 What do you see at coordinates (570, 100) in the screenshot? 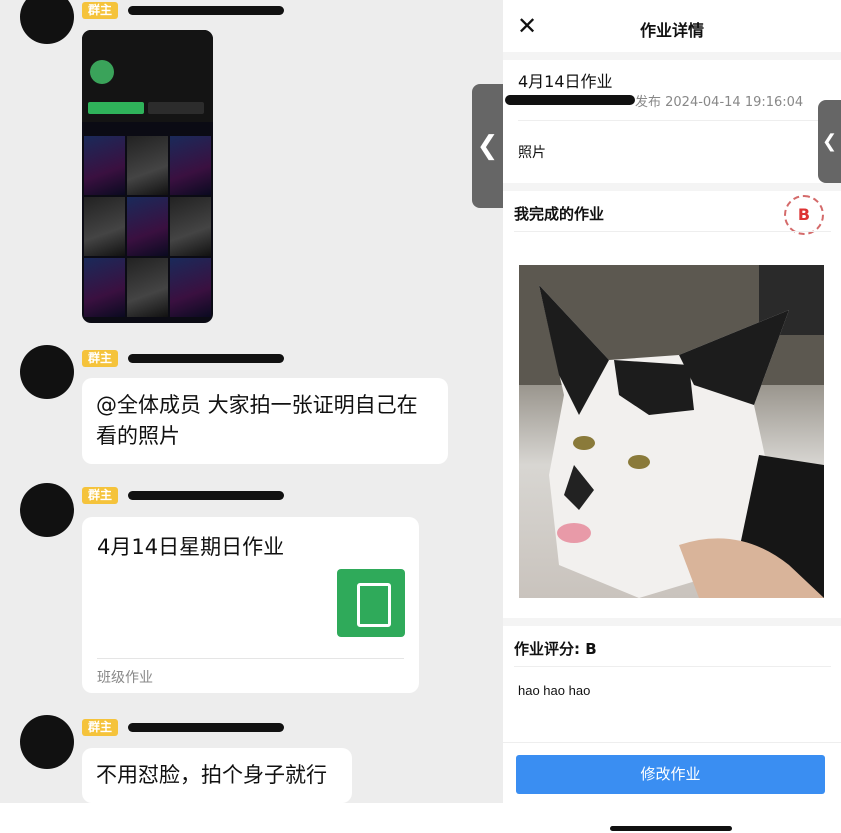
I see `redacted-publisher` at bounding box center [570, 100].